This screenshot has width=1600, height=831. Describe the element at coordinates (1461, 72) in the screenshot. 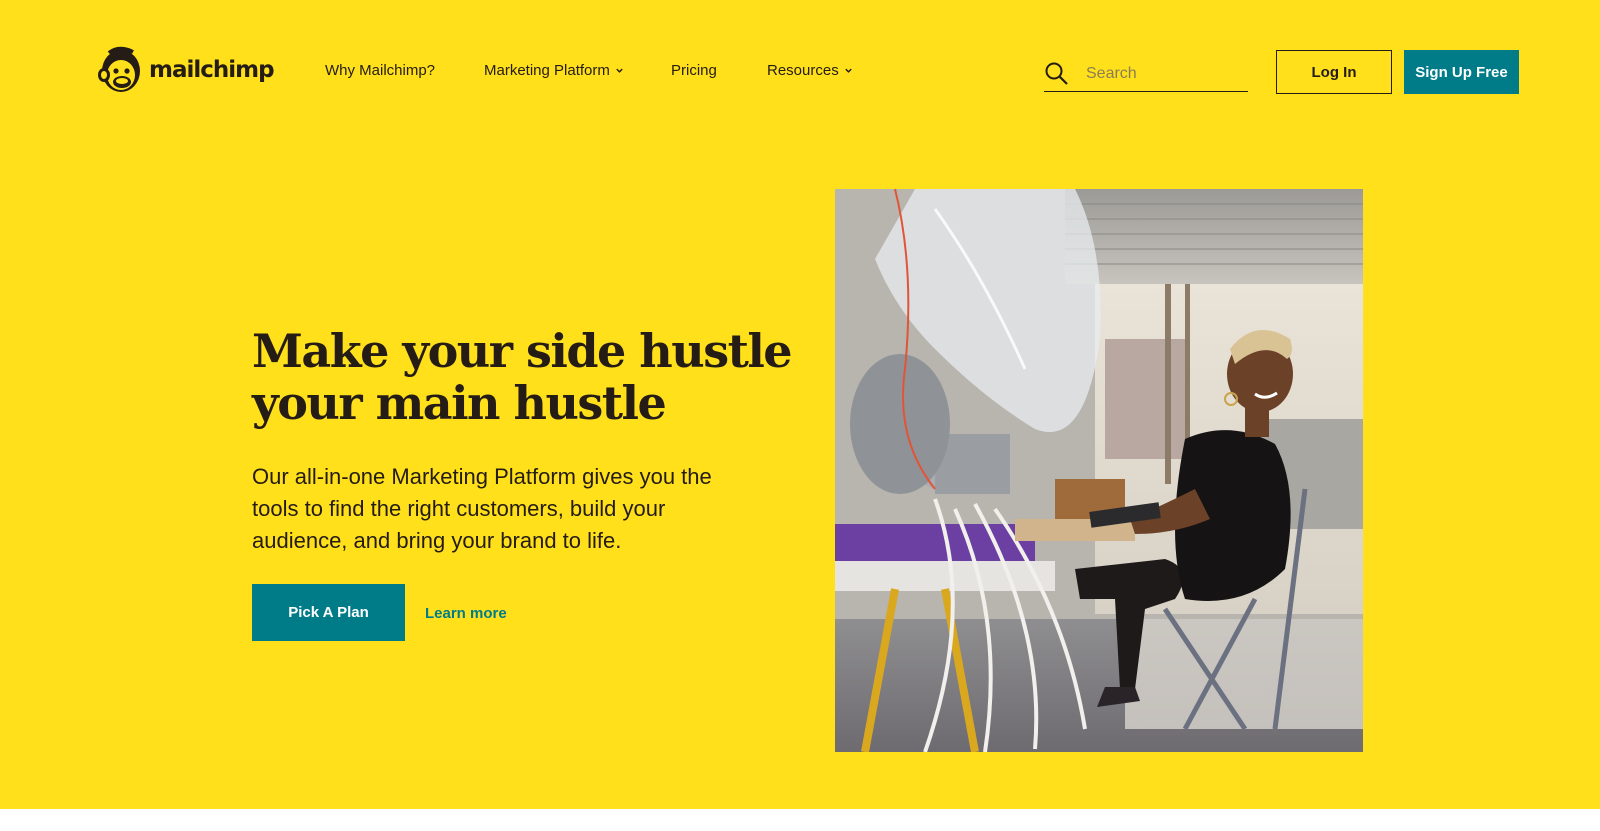

I see `sign-up-free-button: Sign Up Free` at that location.